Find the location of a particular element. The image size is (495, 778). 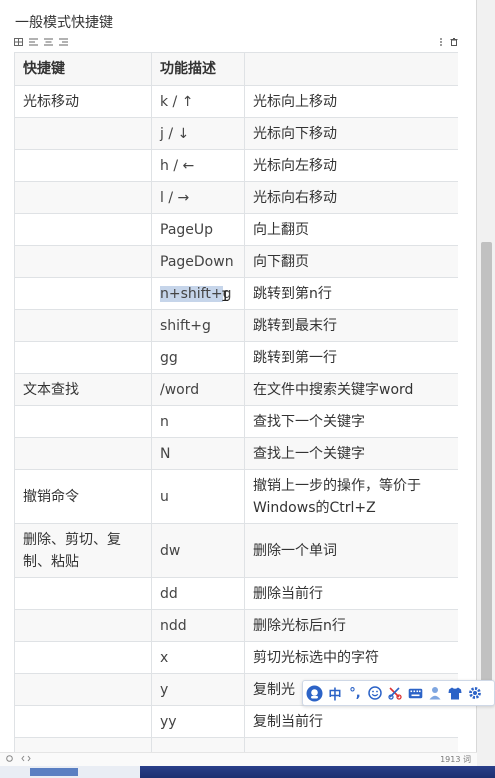

circle-icon is located at coordinates (9, 759).